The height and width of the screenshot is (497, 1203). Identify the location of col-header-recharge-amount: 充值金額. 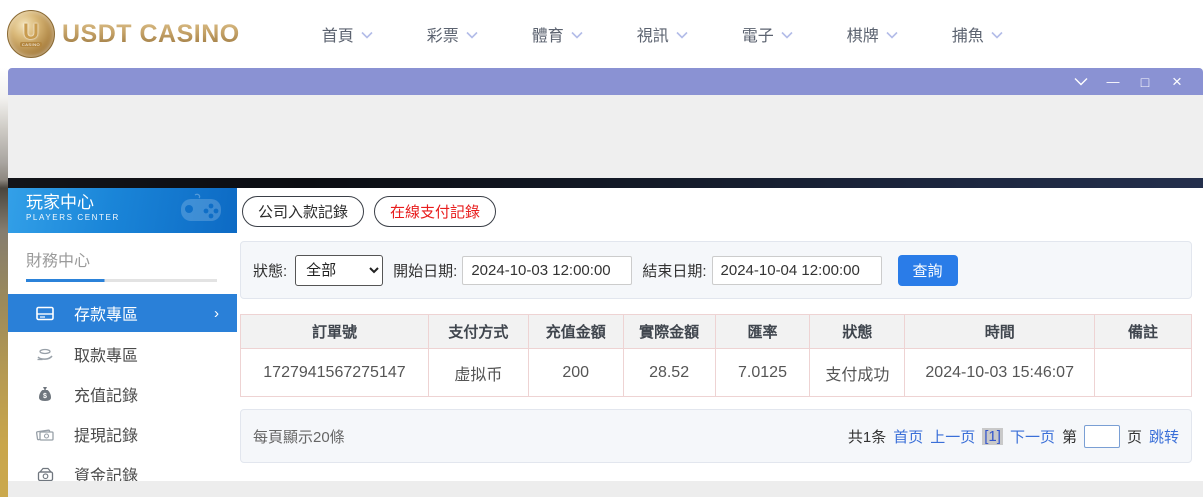
(575, 331).